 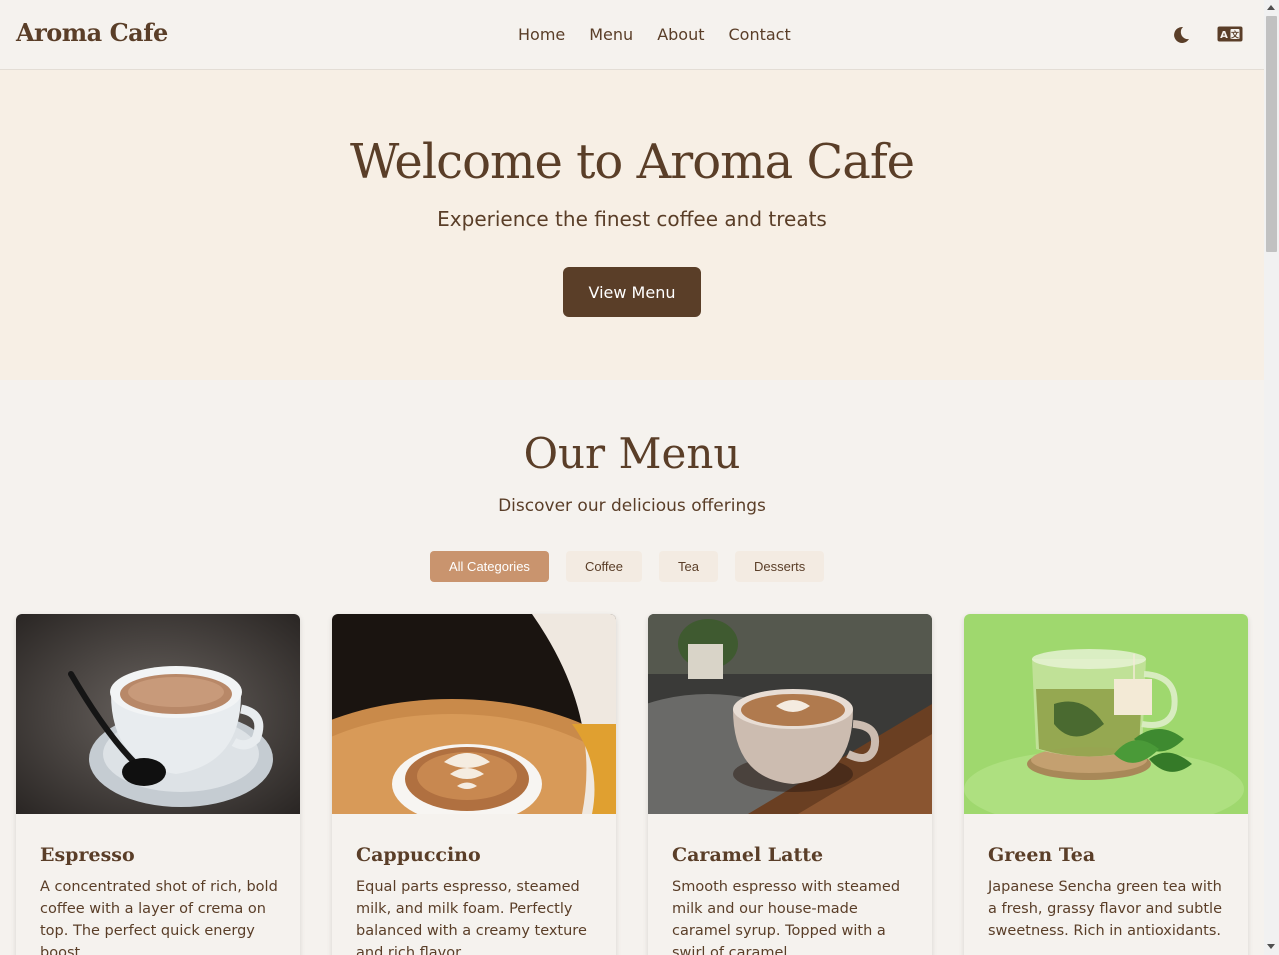 What do you see at coordinates (632, 162) in the screenshot?
I see `hero-title: Welcome to Aroma Cafe` at bounding box center [632, 162].